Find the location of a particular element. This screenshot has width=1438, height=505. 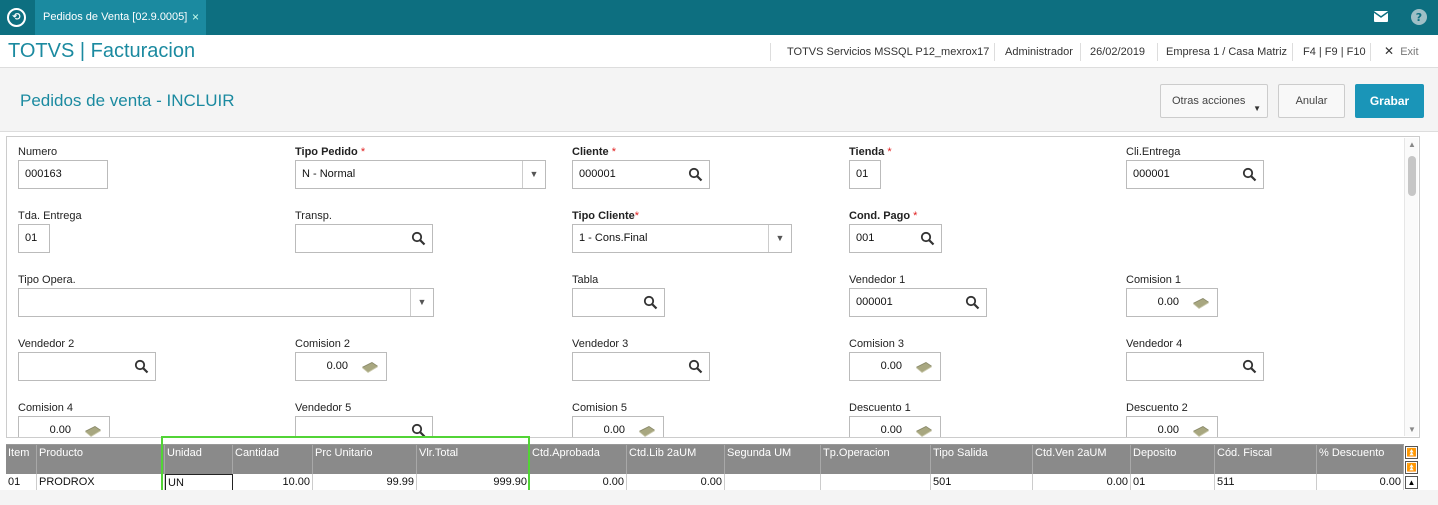

transp-field is located at coordinates (364, 238).